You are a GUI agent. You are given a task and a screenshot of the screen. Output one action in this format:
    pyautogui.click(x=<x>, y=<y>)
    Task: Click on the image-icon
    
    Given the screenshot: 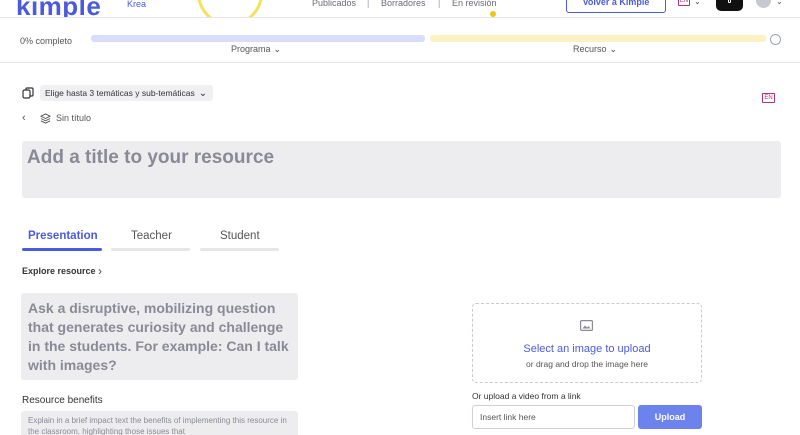 What is the action you would take?
    pyautogui.click(x=586, y=325)
    